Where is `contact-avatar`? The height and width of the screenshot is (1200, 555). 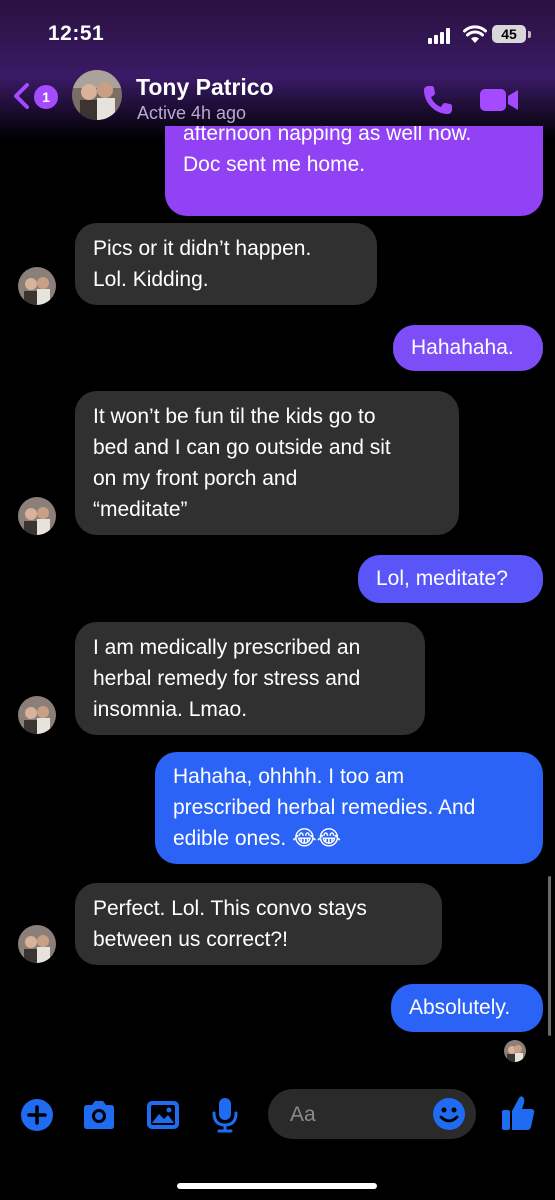
contact-avatar is located at coordinates (97, 95).